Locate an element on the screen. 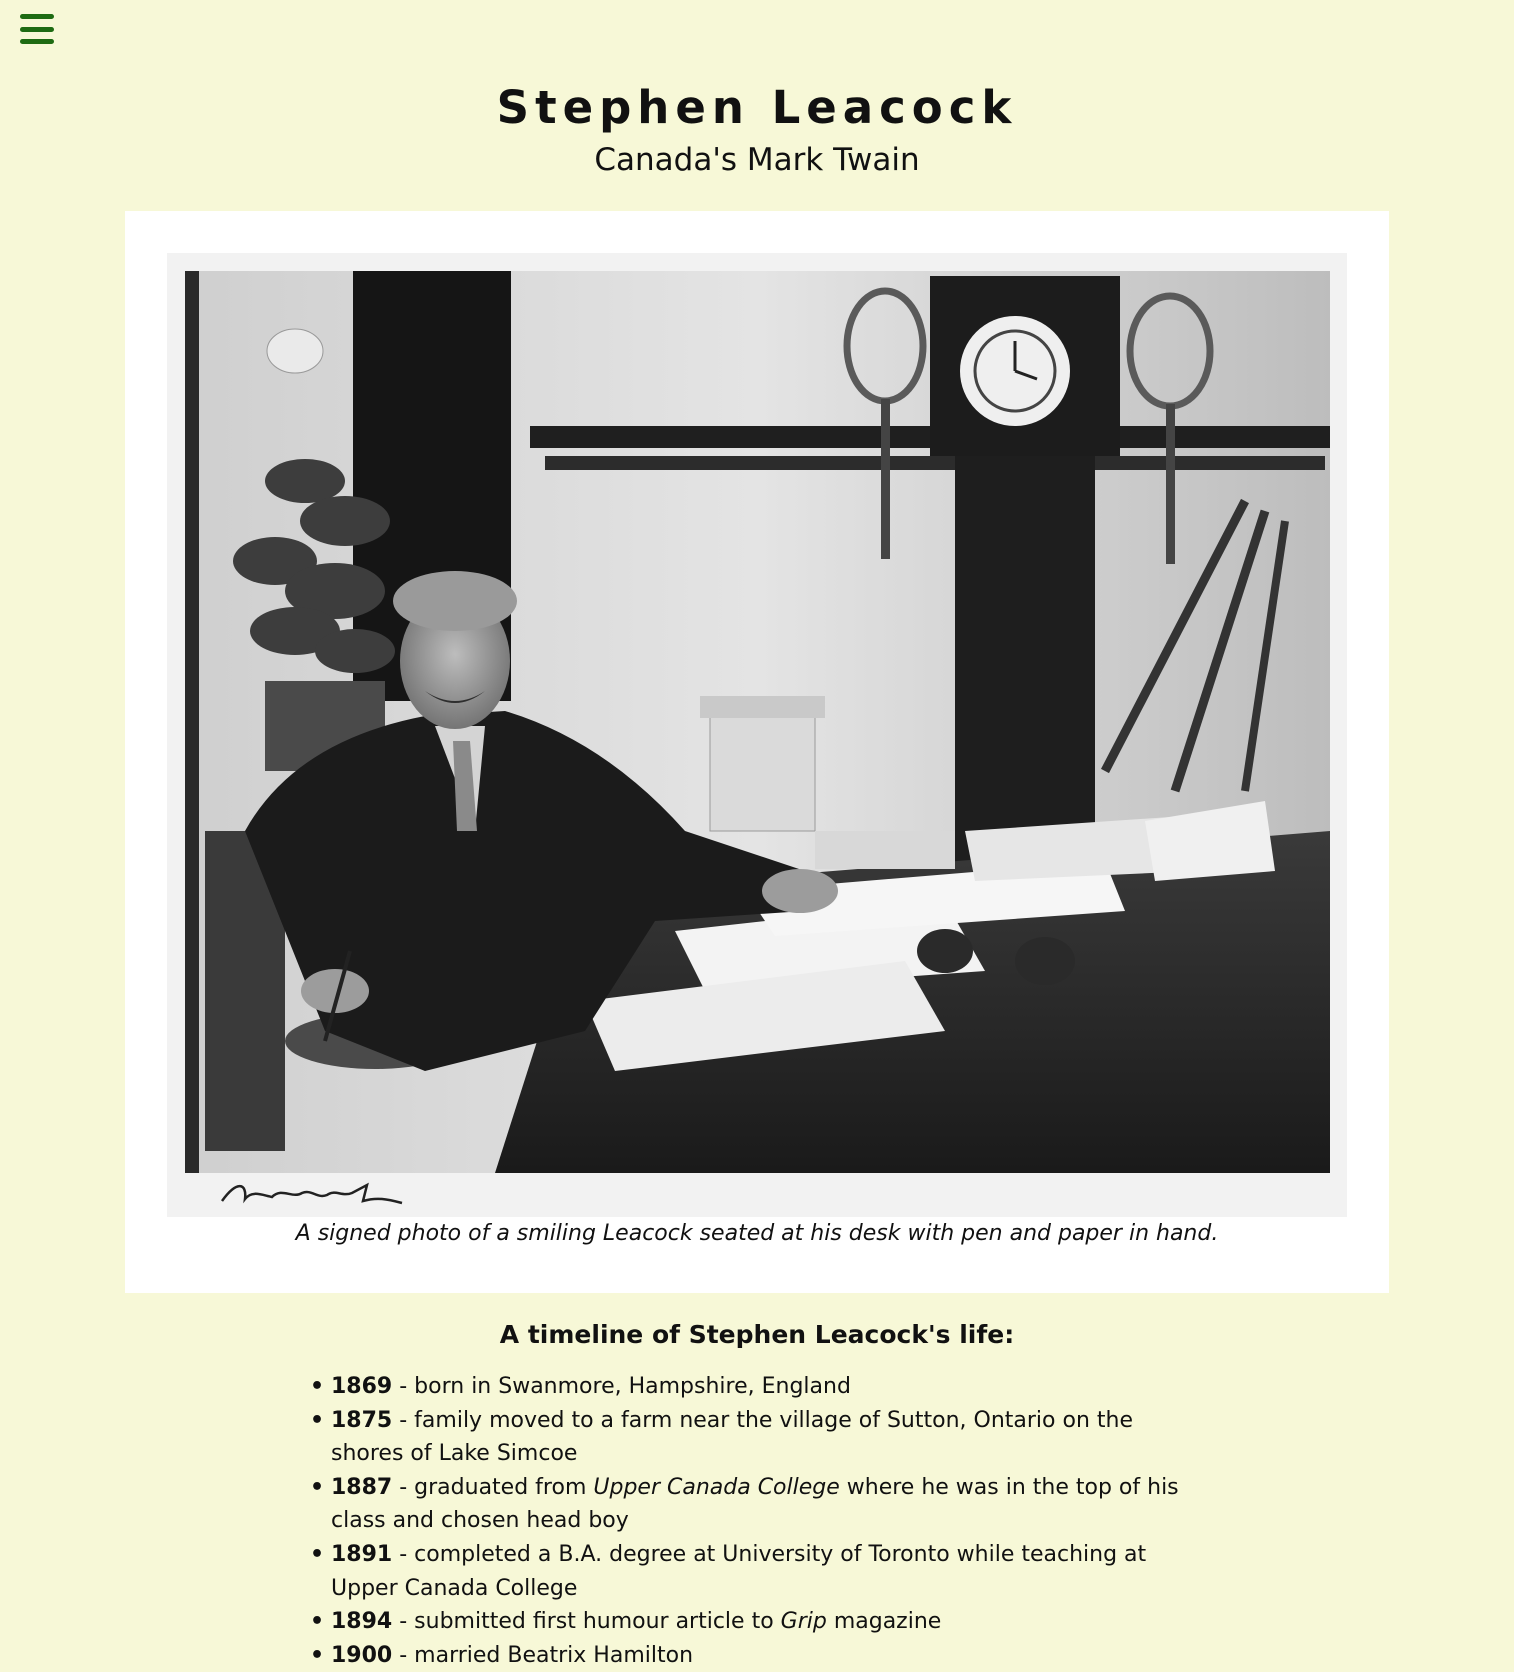  timeline-year: 1900 is located at coordinates (362, 1655).